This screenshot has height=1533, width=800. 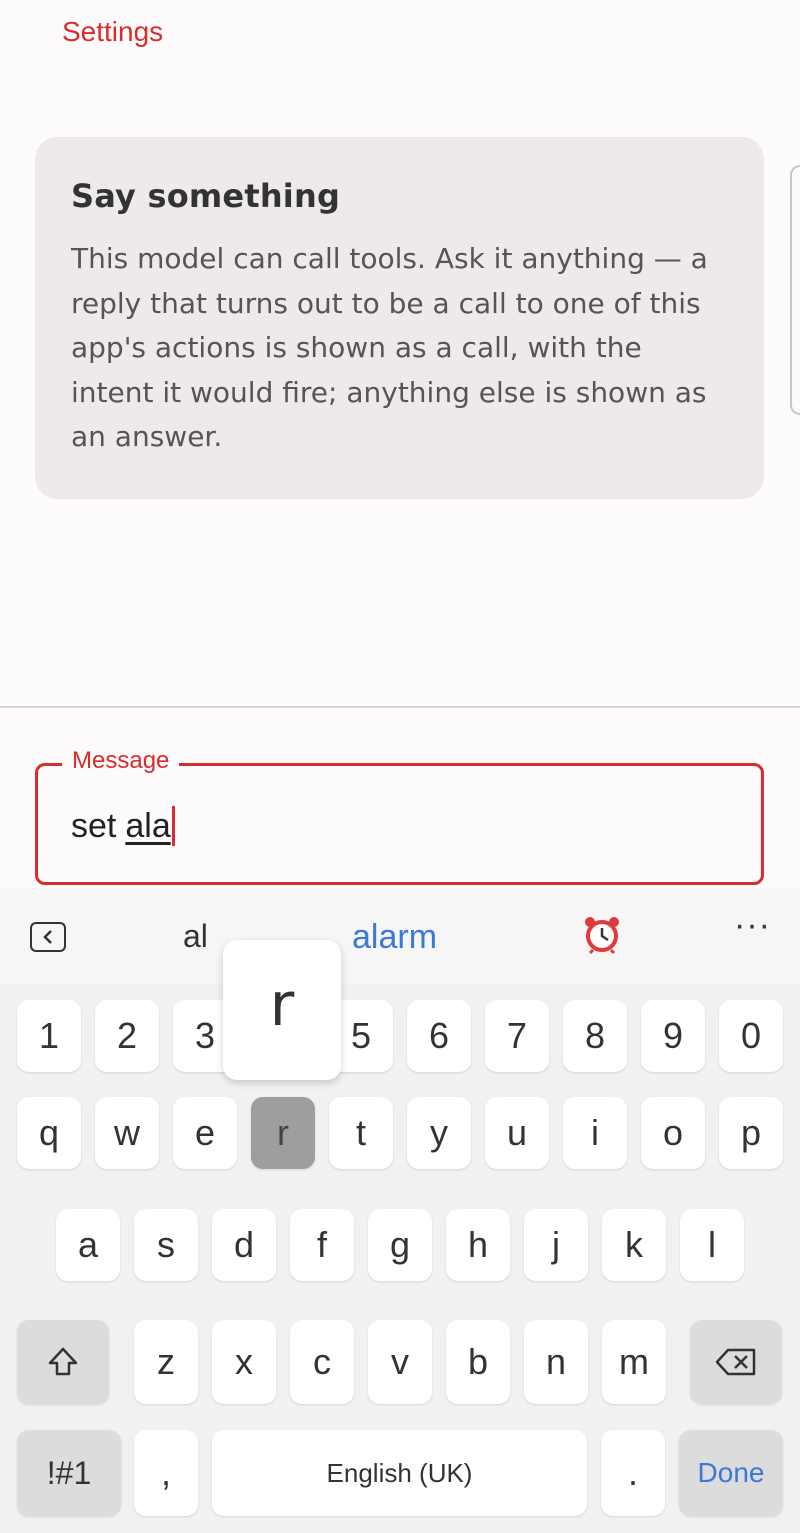 What do you see at coordinates (439, 1133) in the screenshot?
I see `key-y: y` at bounding box center [439, 1133].